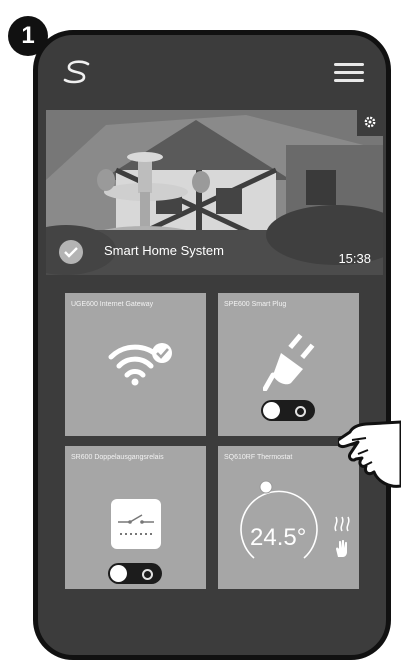  What do you see at coordinates (288, 410) in the screenshot?
I see `plug-toggle` at bounding box center [288, 410].